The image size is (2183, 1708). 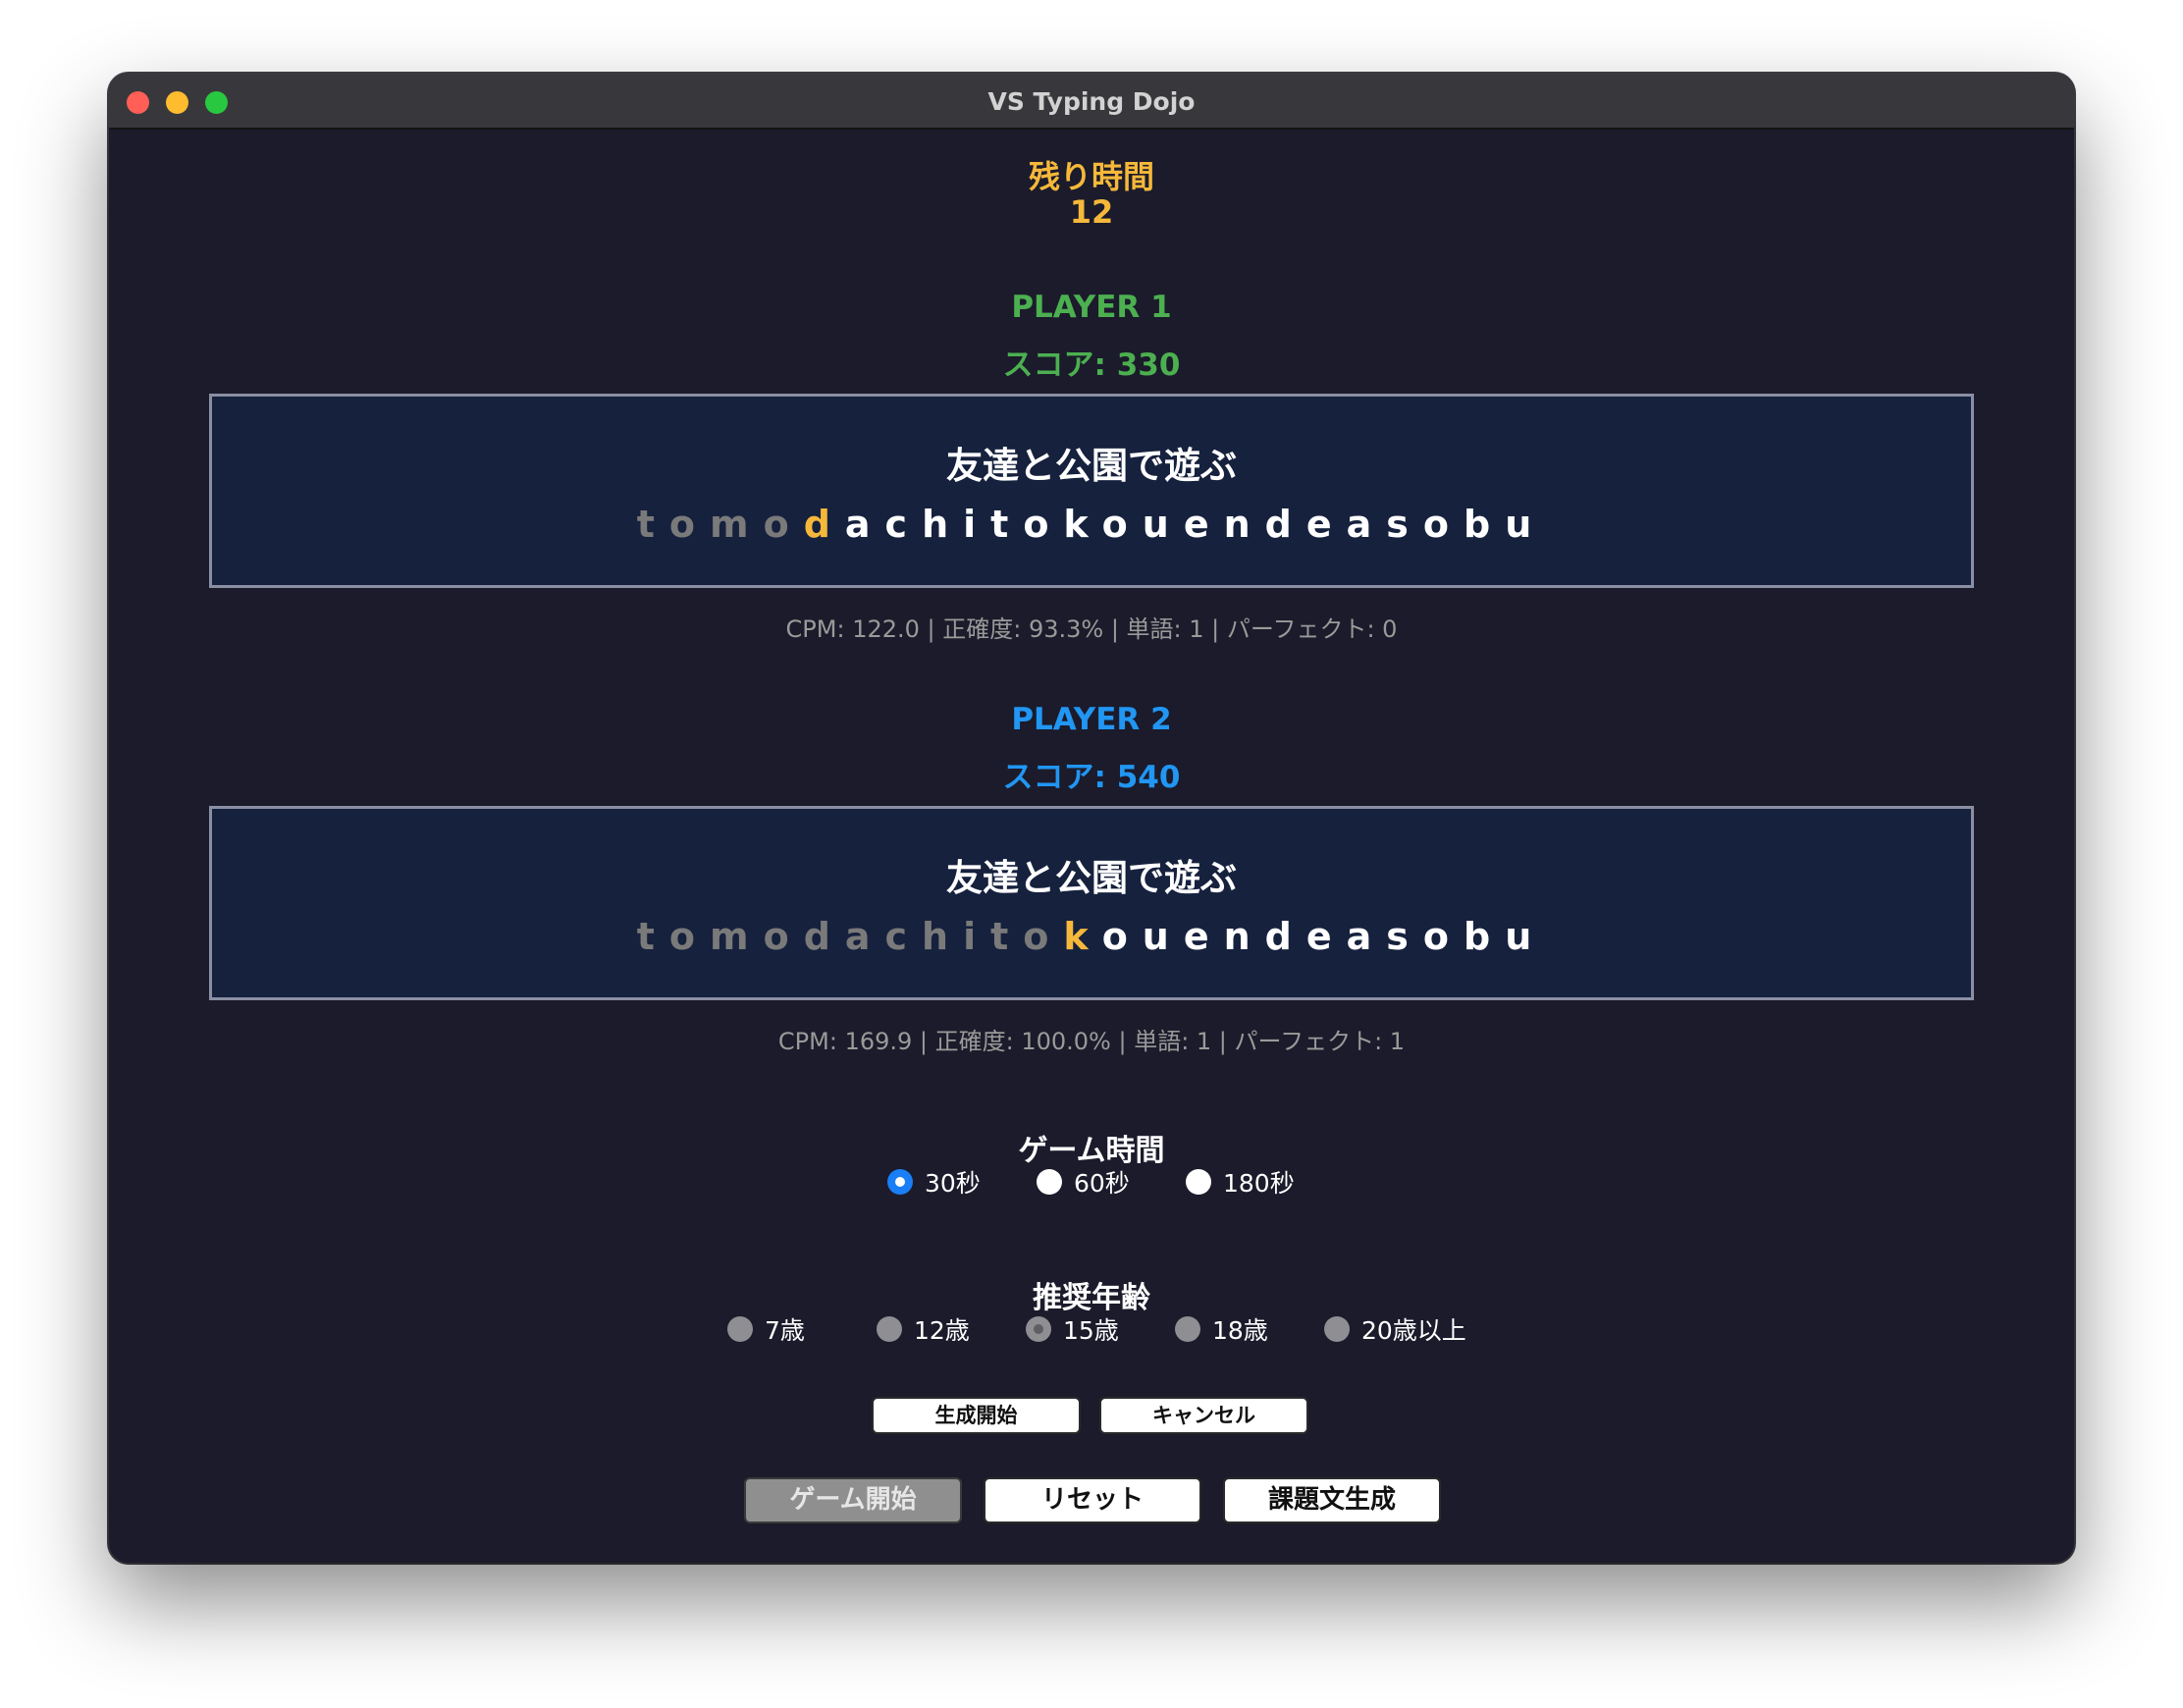 I want to click on age-option-label: 12歳, so click(x=942, y=1330).